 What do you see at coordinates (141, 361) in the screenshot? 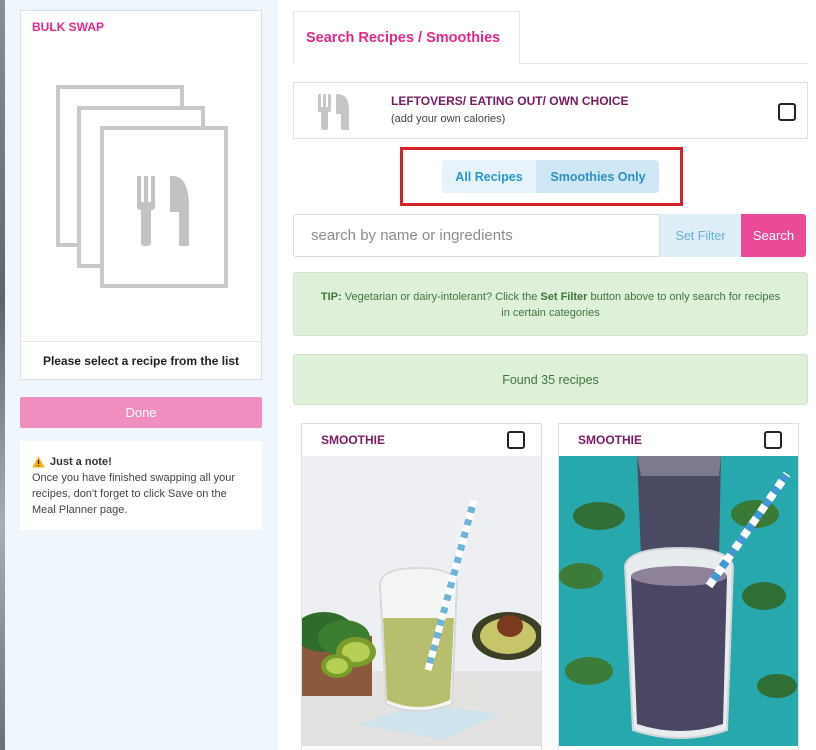
I see `bulk-swap-placeholder-text: Please select a recipe from the list` at bounding box center [141, 361].